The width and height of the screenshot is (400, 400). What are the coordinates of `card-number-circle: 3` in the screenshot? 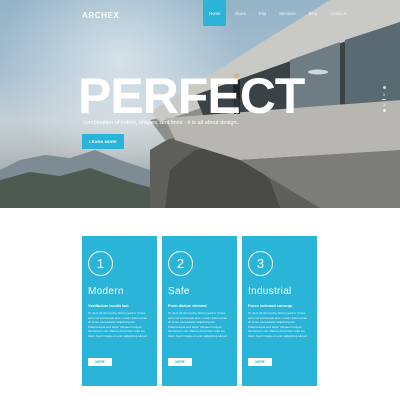 It's located at (260, 263).